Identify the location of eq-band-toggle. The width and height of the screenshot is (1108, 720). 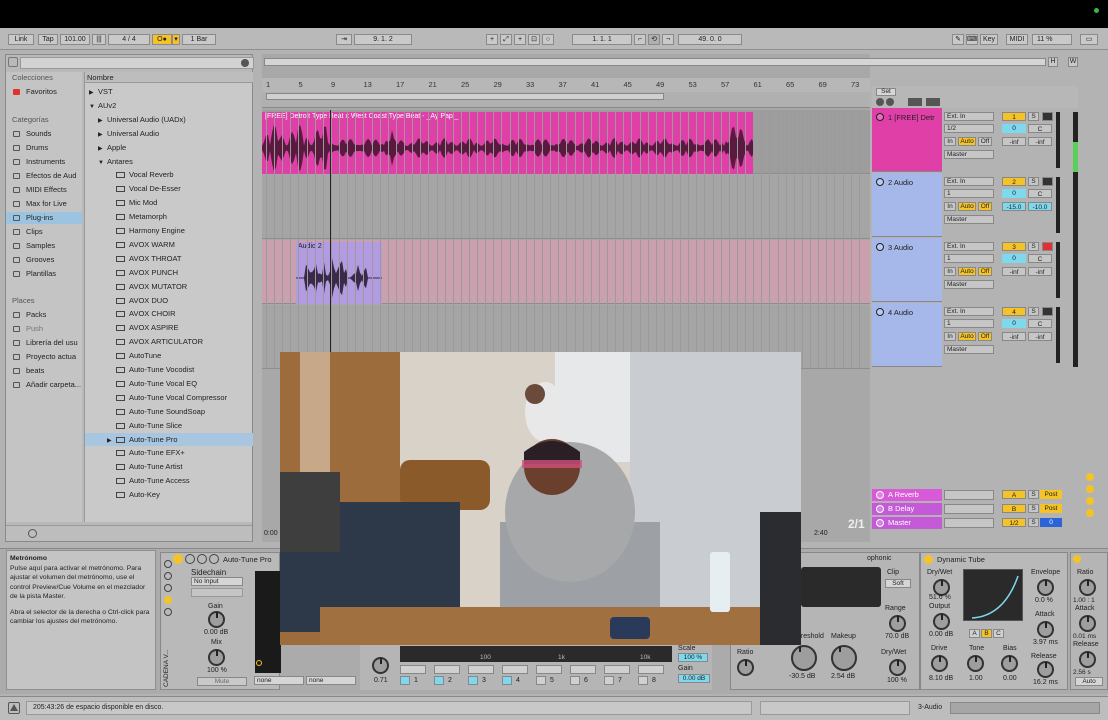
(507, 680).